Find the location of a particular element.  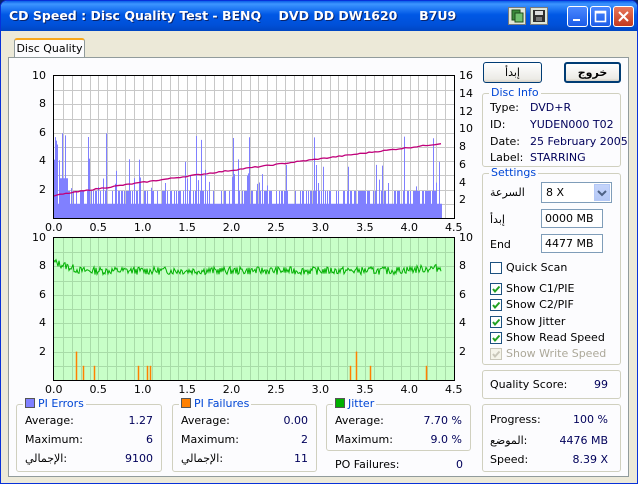

x-tick-label: 4.5 is located at coordinates (454, 389).